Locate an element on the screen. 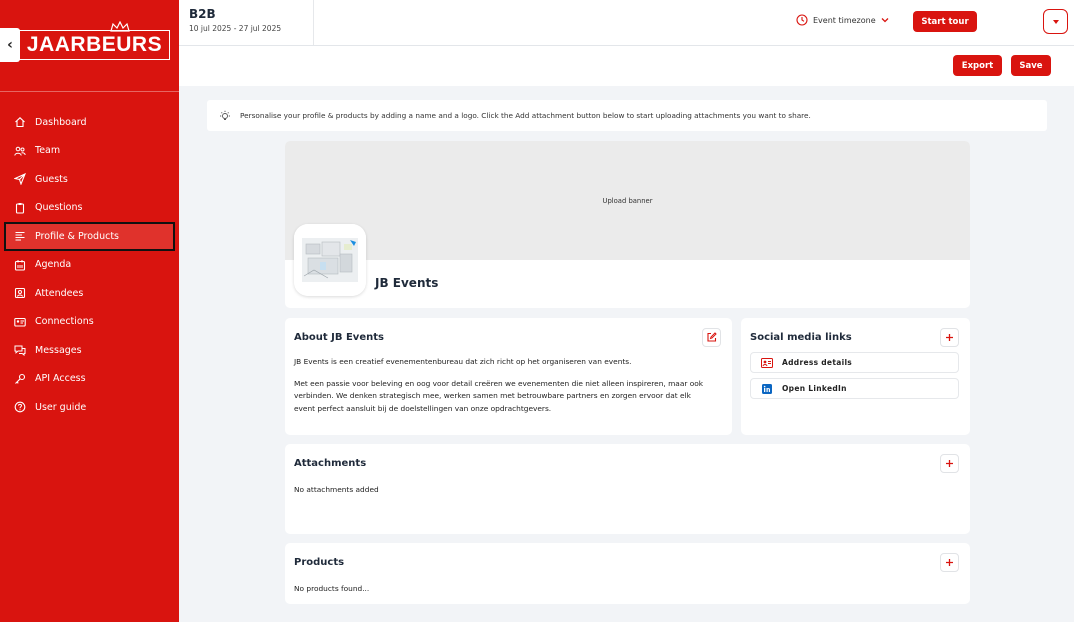 The height and width of the screenshot is (622, 1074). save-button: Save is located at coordinates (1031, 65).